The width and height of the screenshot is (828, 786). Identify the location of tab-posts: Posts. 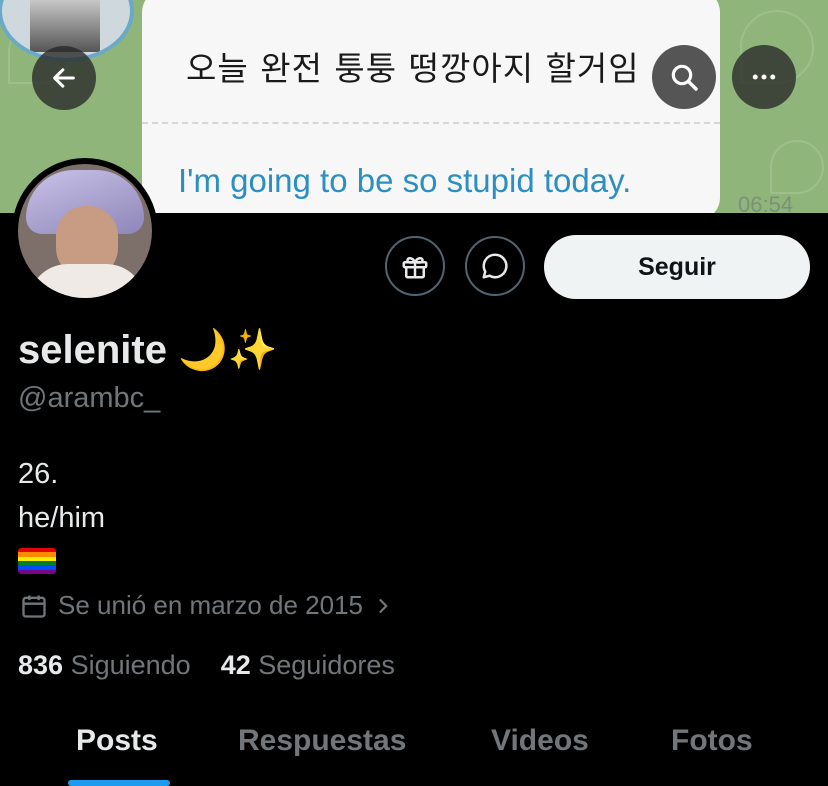
(117, 741).